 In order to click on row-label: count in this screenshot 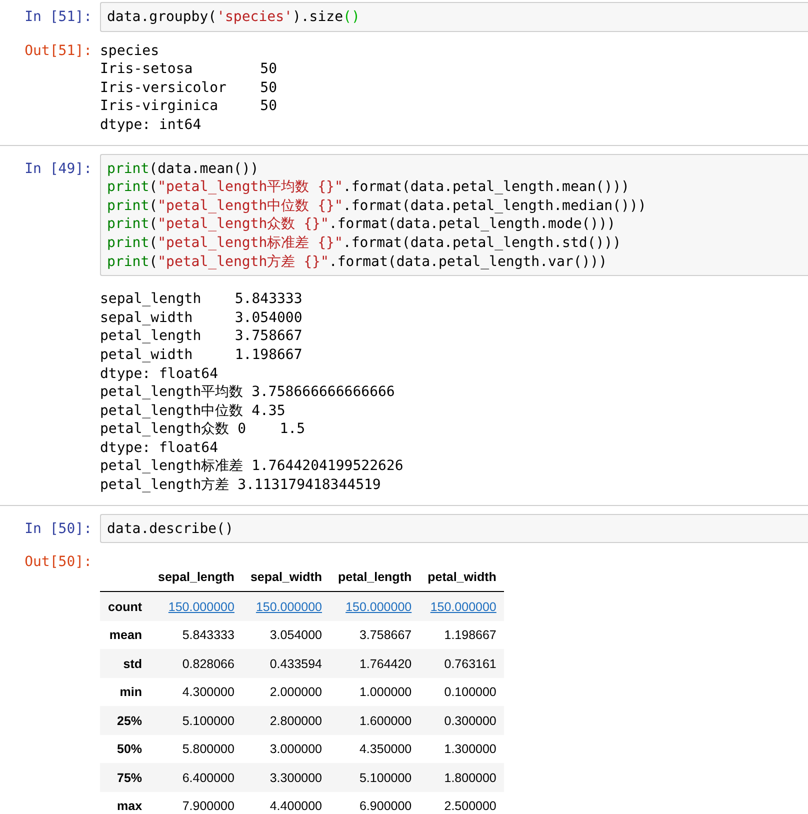, I will do `click(125, 606)`.